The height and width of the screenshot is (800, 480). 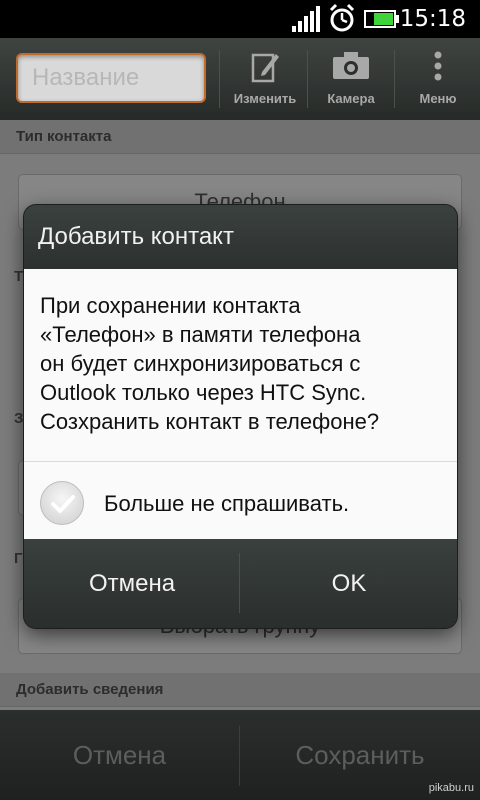 What do you see at coordinates (351, 65) in the screenshot?
I see `camera-icon` at bounding box center [351, 65].